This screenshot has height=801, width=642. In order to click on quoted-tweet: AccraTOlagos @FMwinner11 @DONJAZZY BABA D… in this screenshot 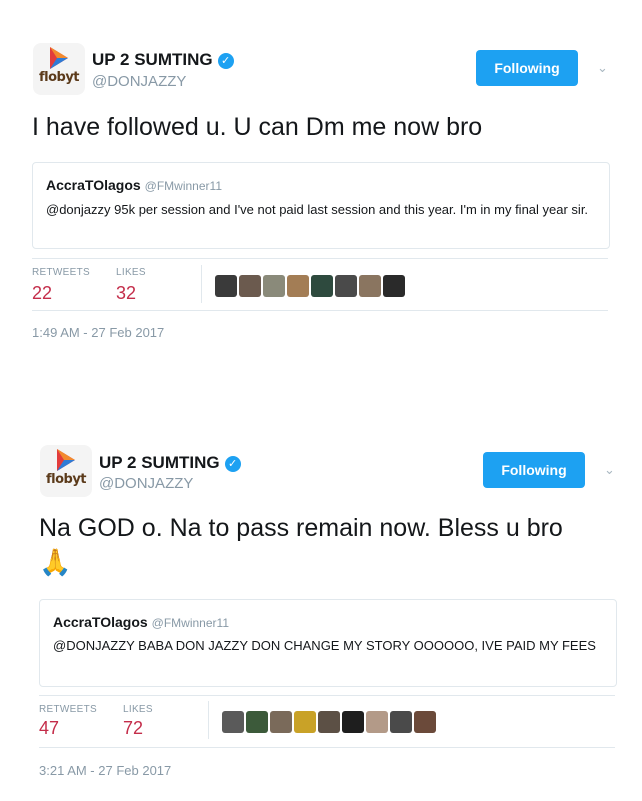, I will do `click(328, 643)`.